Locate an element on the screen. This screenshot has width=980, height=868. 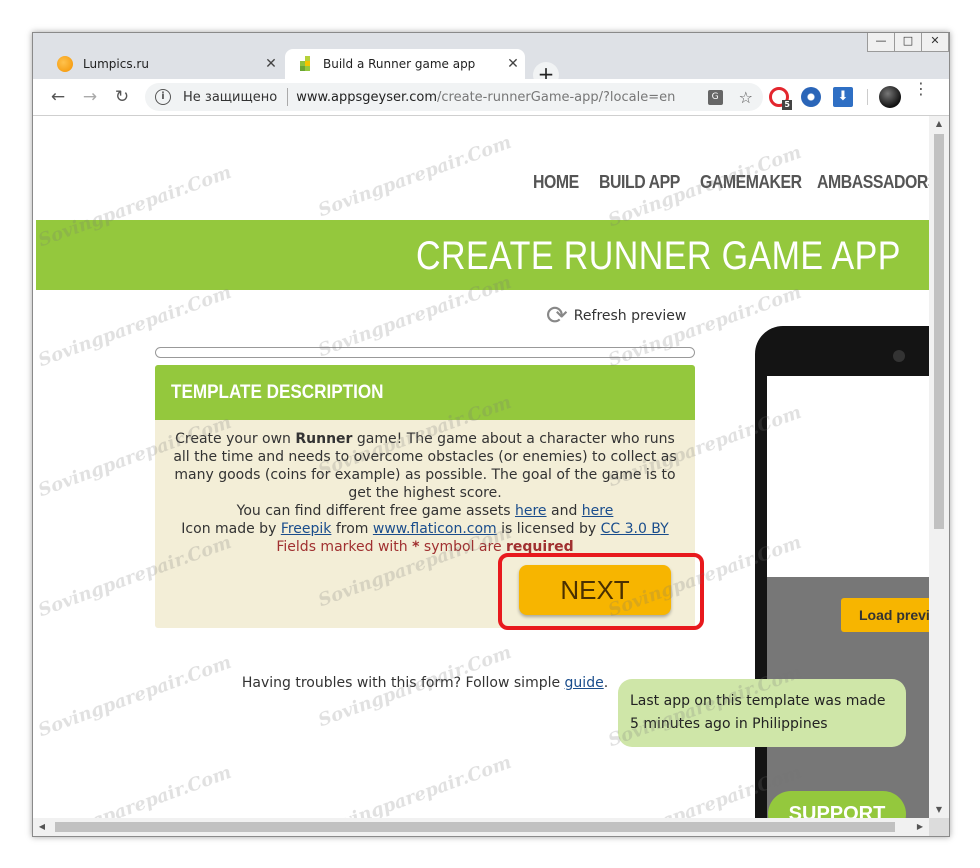
tab-strip: Lumpics.ru ✕ Build a Runner game app ✕ + is located at coordinates (491, 66).